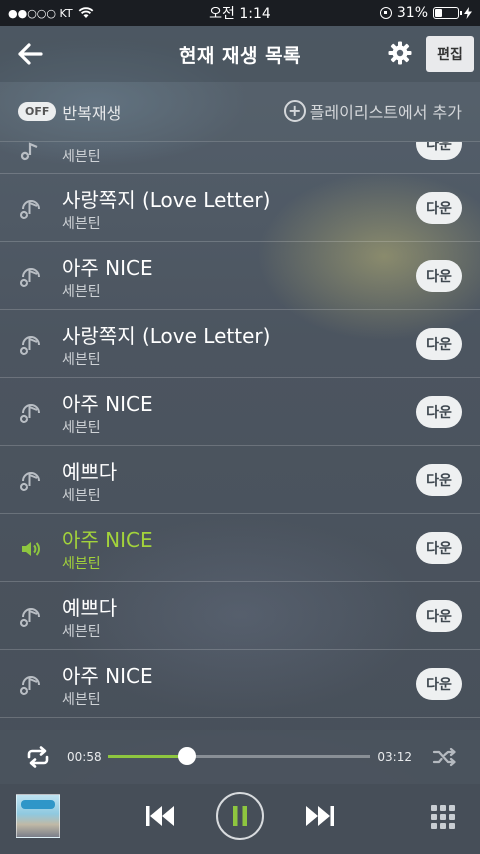 The image size is (480, 854). What do you see at coordinates (37, 111) in the screenshot?
I see `repeat-toggle: OFF` at bounding box center [37, 111].